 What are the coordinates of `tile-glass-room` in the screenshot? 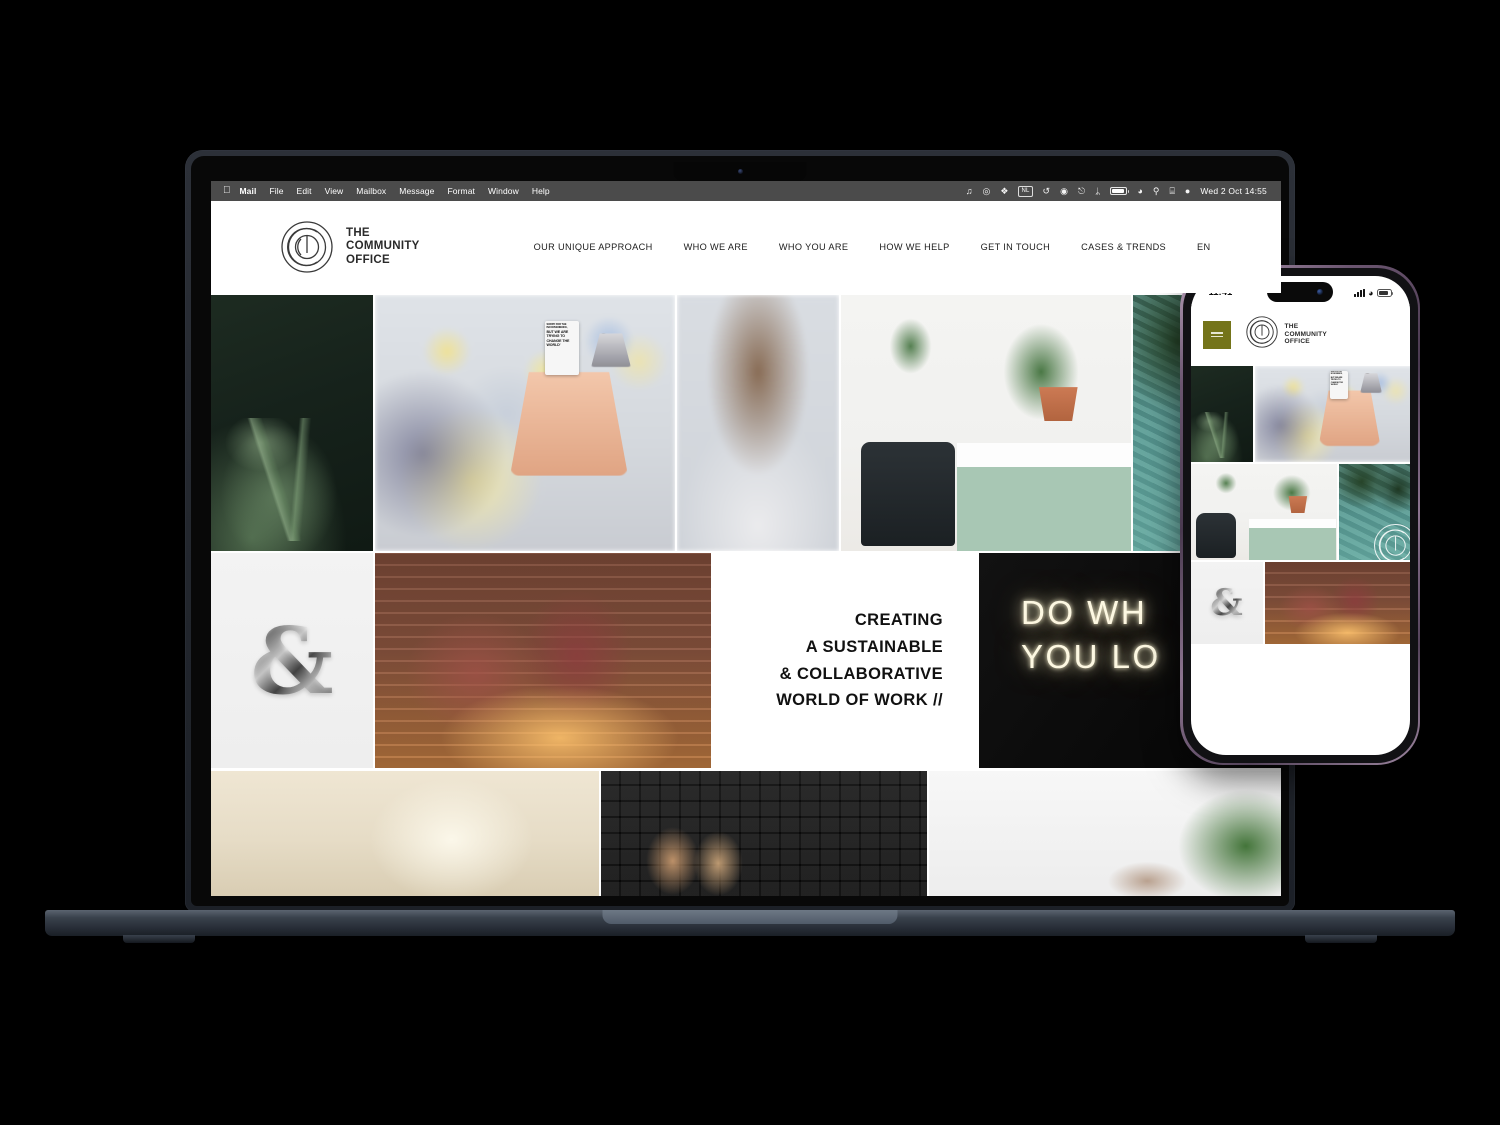 It's located at (405, 833).